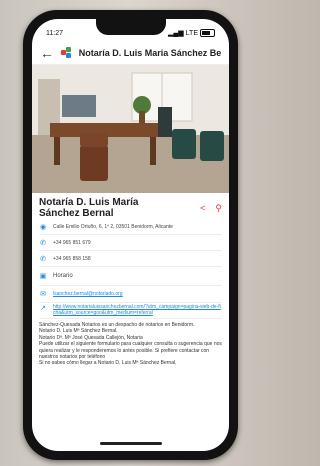 This screenshot has height=466, width=320. I want to click on signal-icon: ▂▄▆, so click(175, 33).